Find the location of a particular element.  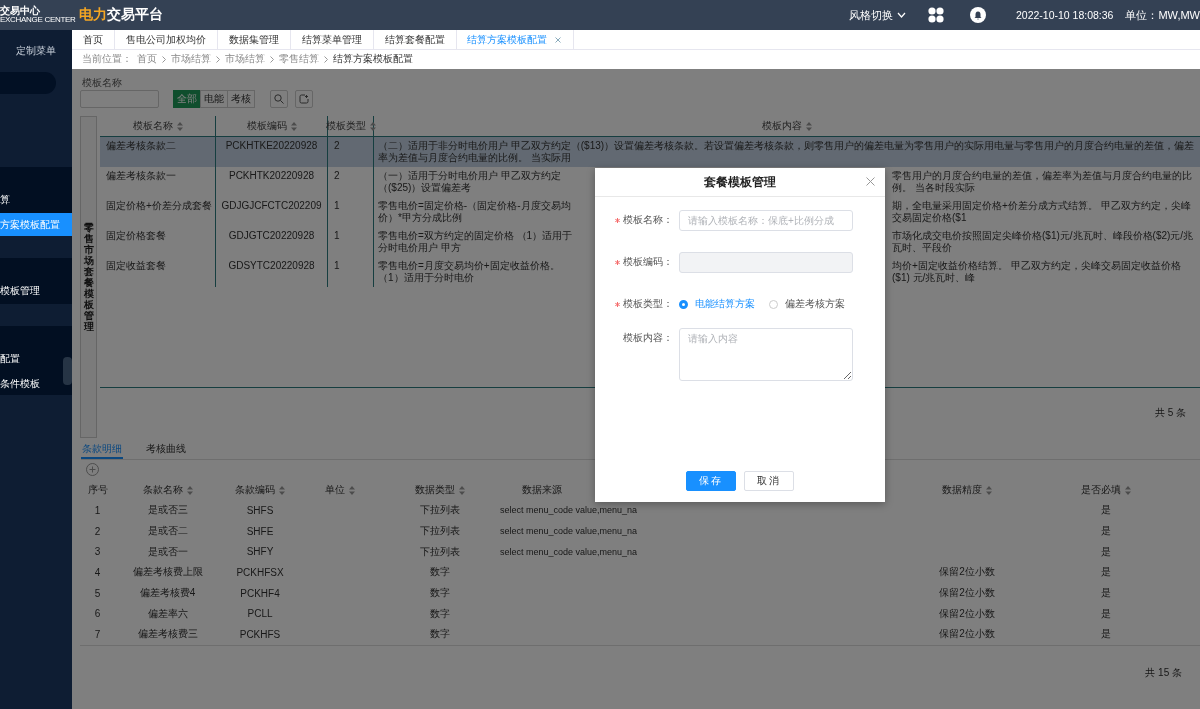

filter-option: 全部 is located at coordinates (187, 99).